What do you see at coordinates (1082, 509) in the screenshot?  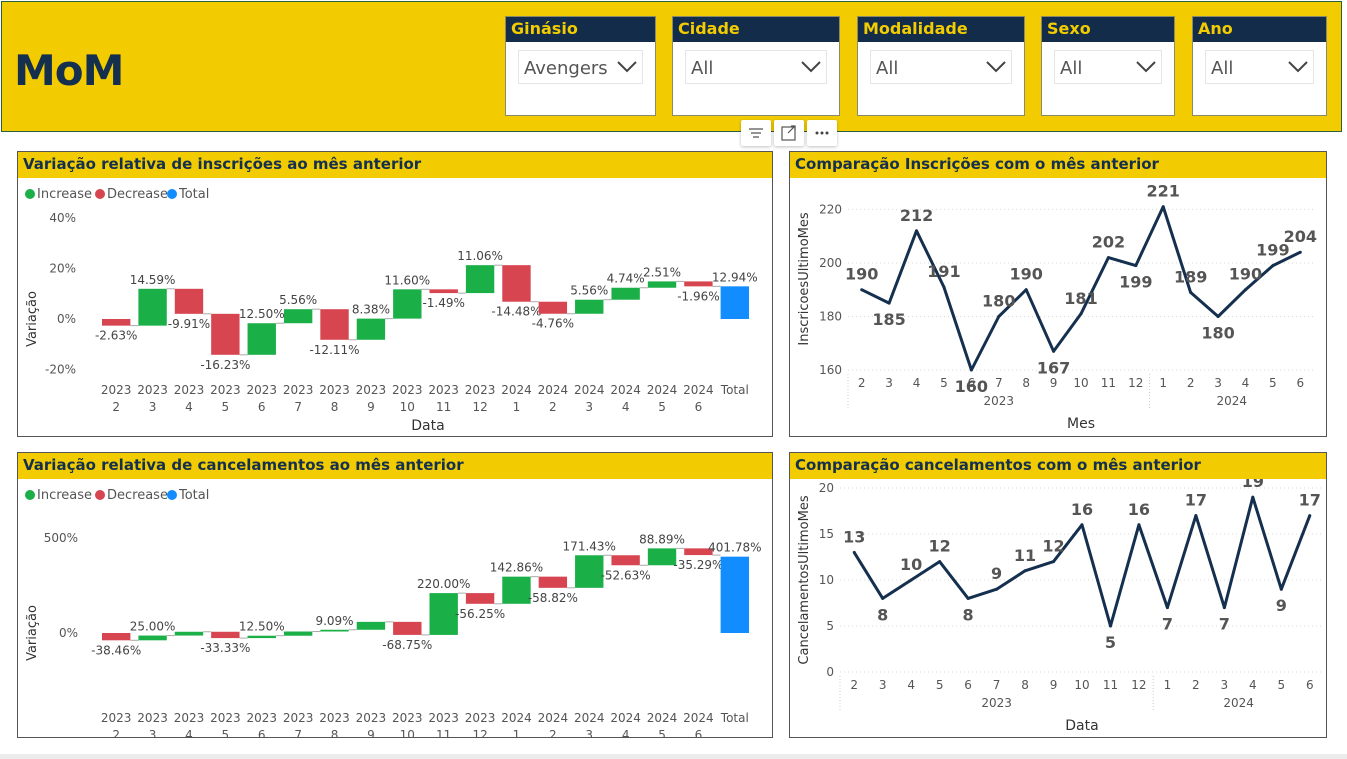 I see `data-label: 16` at bounding box center [1082, 509].